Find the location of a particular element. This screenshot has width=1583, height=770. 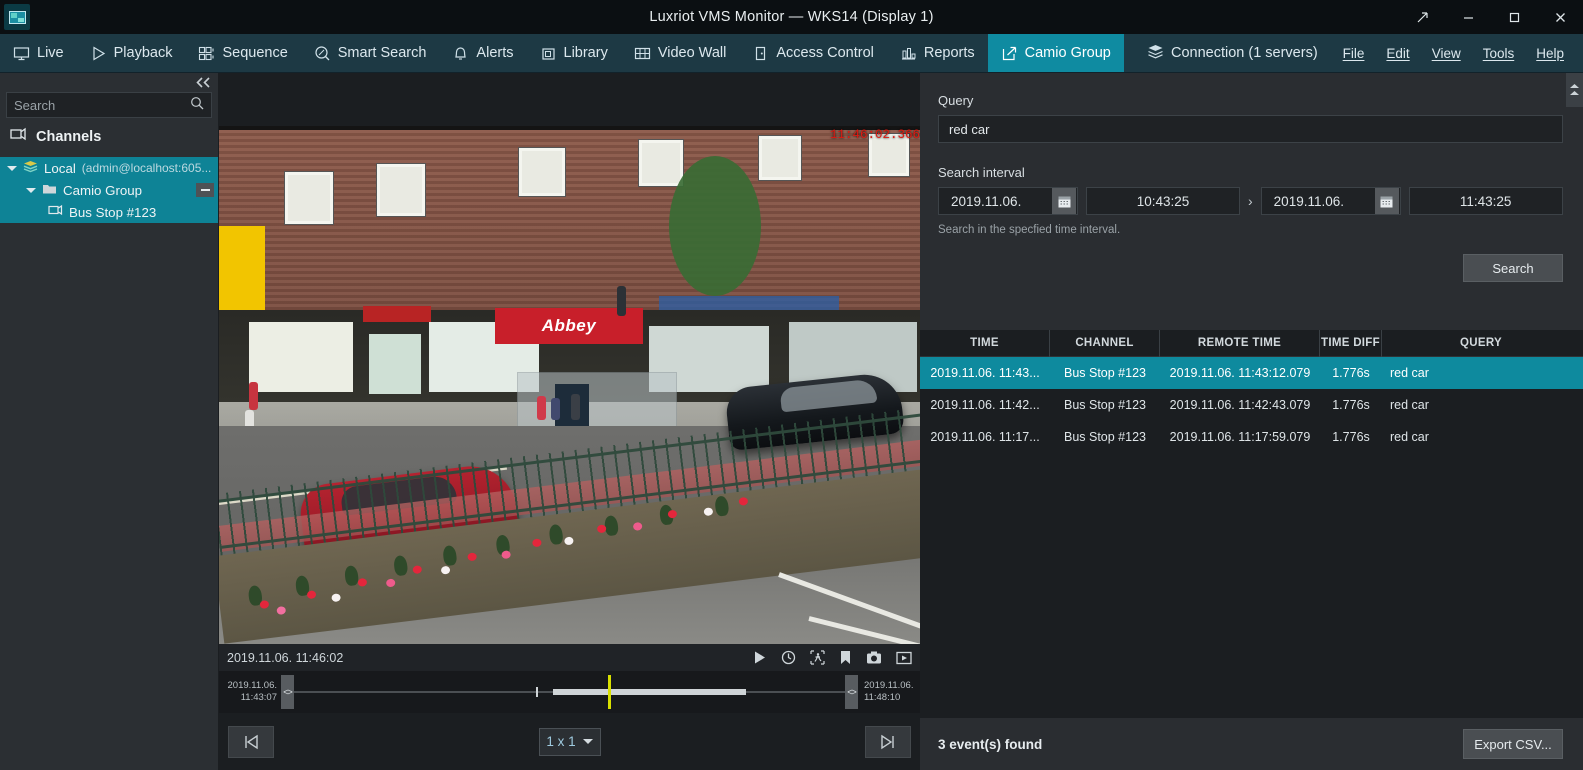

search-icon is located at coordinates (197, 105).